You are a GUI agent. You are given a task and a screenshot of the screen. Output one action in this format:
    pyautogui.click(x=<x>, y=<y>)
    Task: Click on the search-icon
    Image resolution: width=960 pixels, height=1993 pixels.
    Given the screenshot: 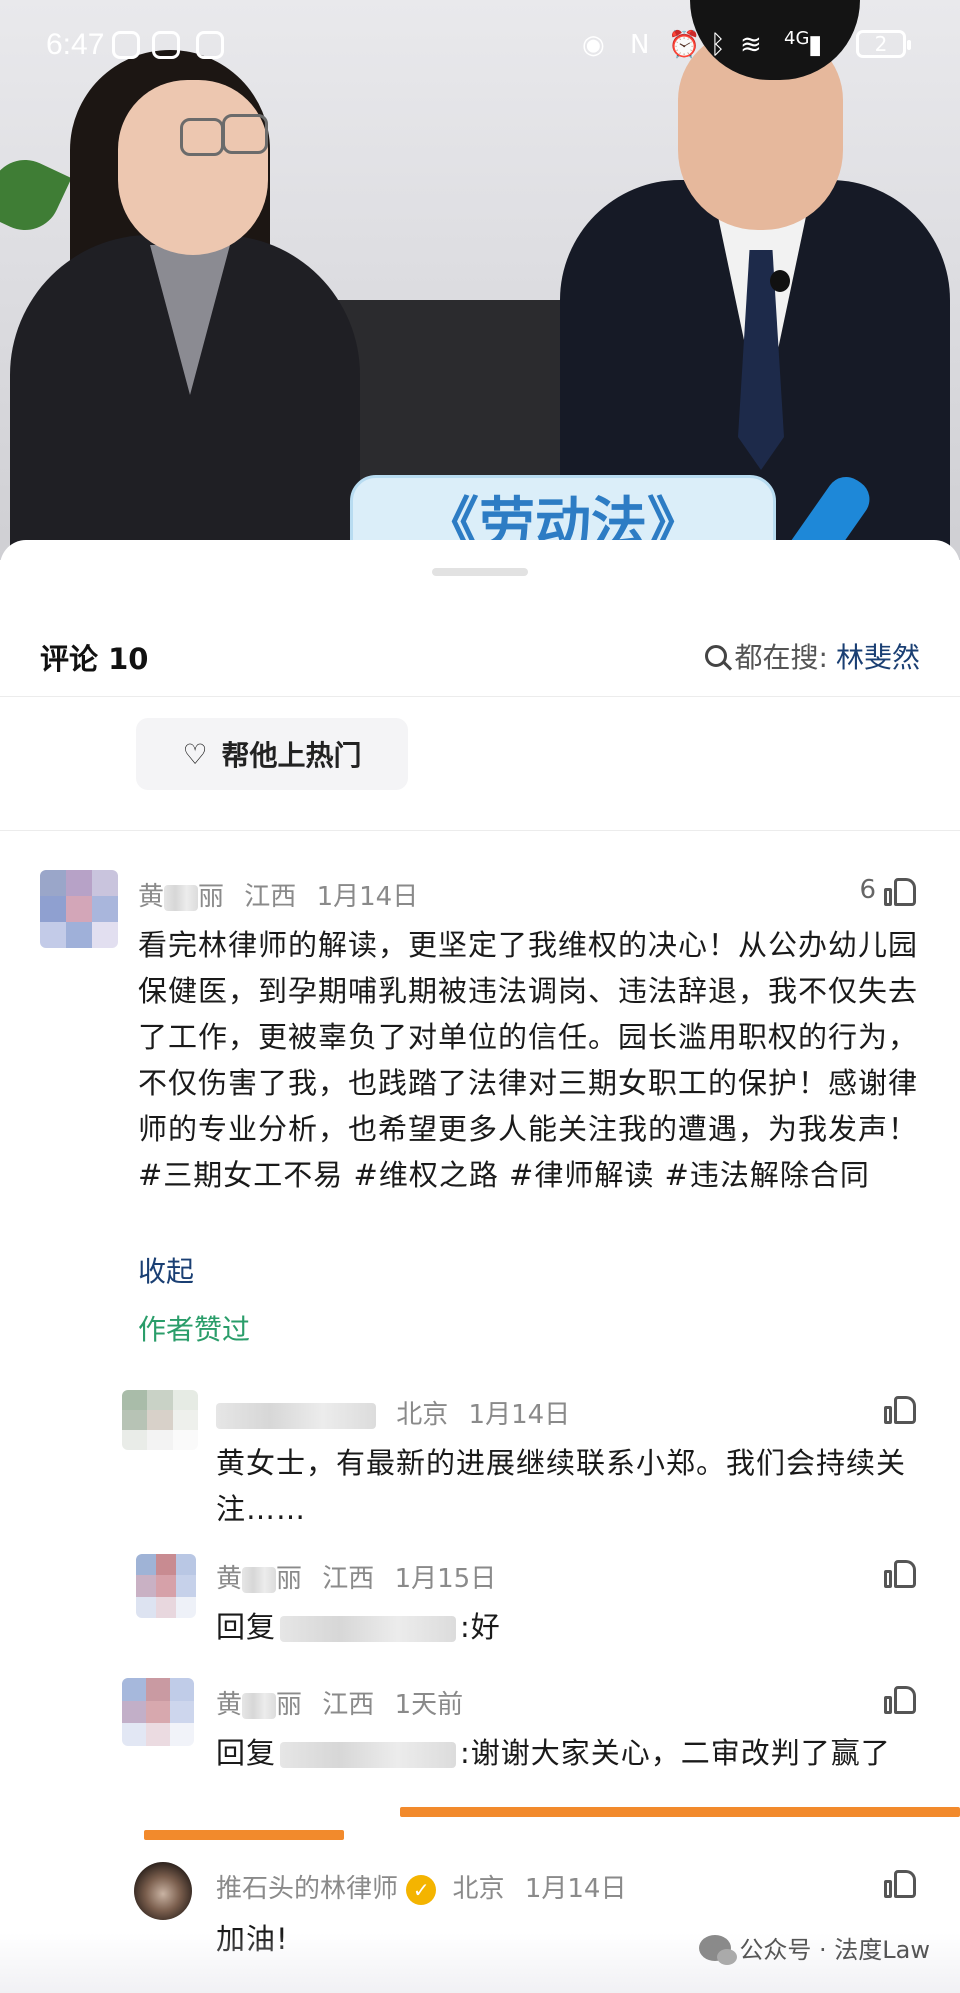 What is the action you would take?
    pyautogui.click(x=715, y=656)
    